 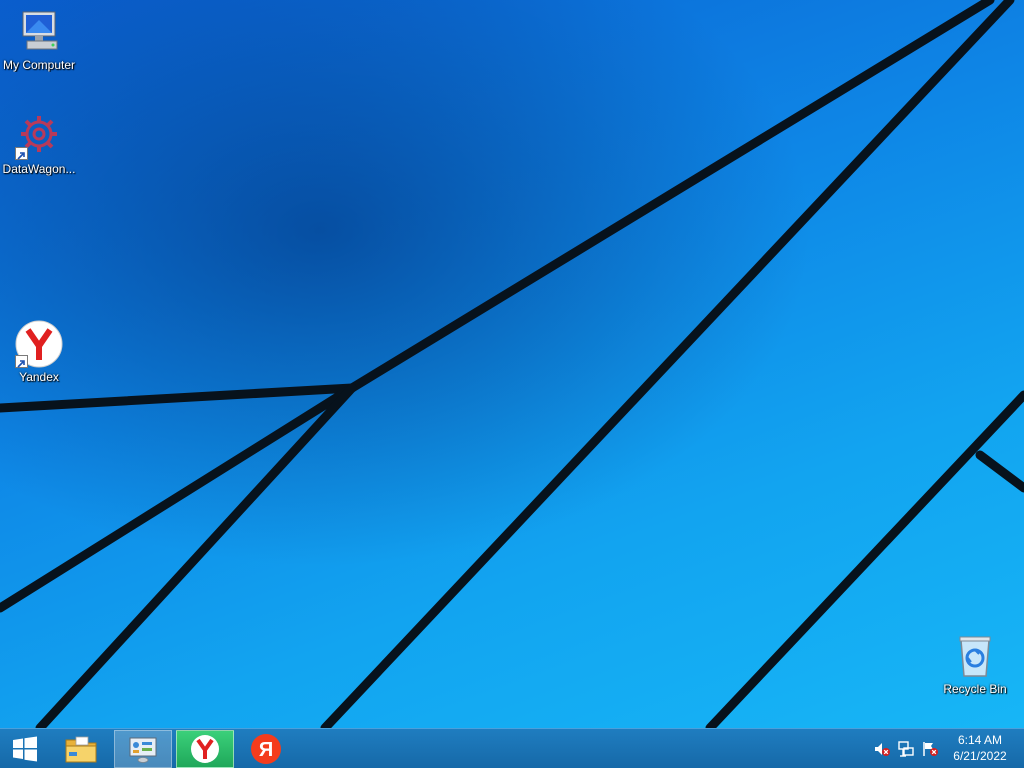 I want to click on taskbar-control-panel-button, so click(x=143, y=749).